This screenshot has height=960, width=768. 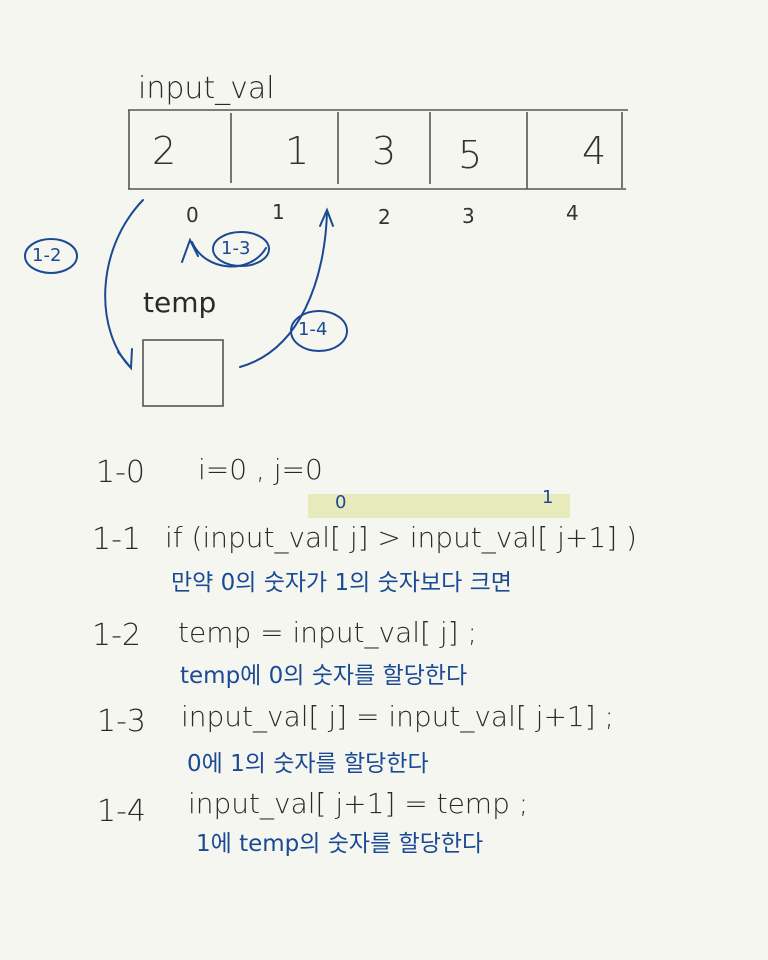 What do you see at coordinates (180, 302) in the screenshot?
I see `temp-label: temp` at bounding box center [180, 302].